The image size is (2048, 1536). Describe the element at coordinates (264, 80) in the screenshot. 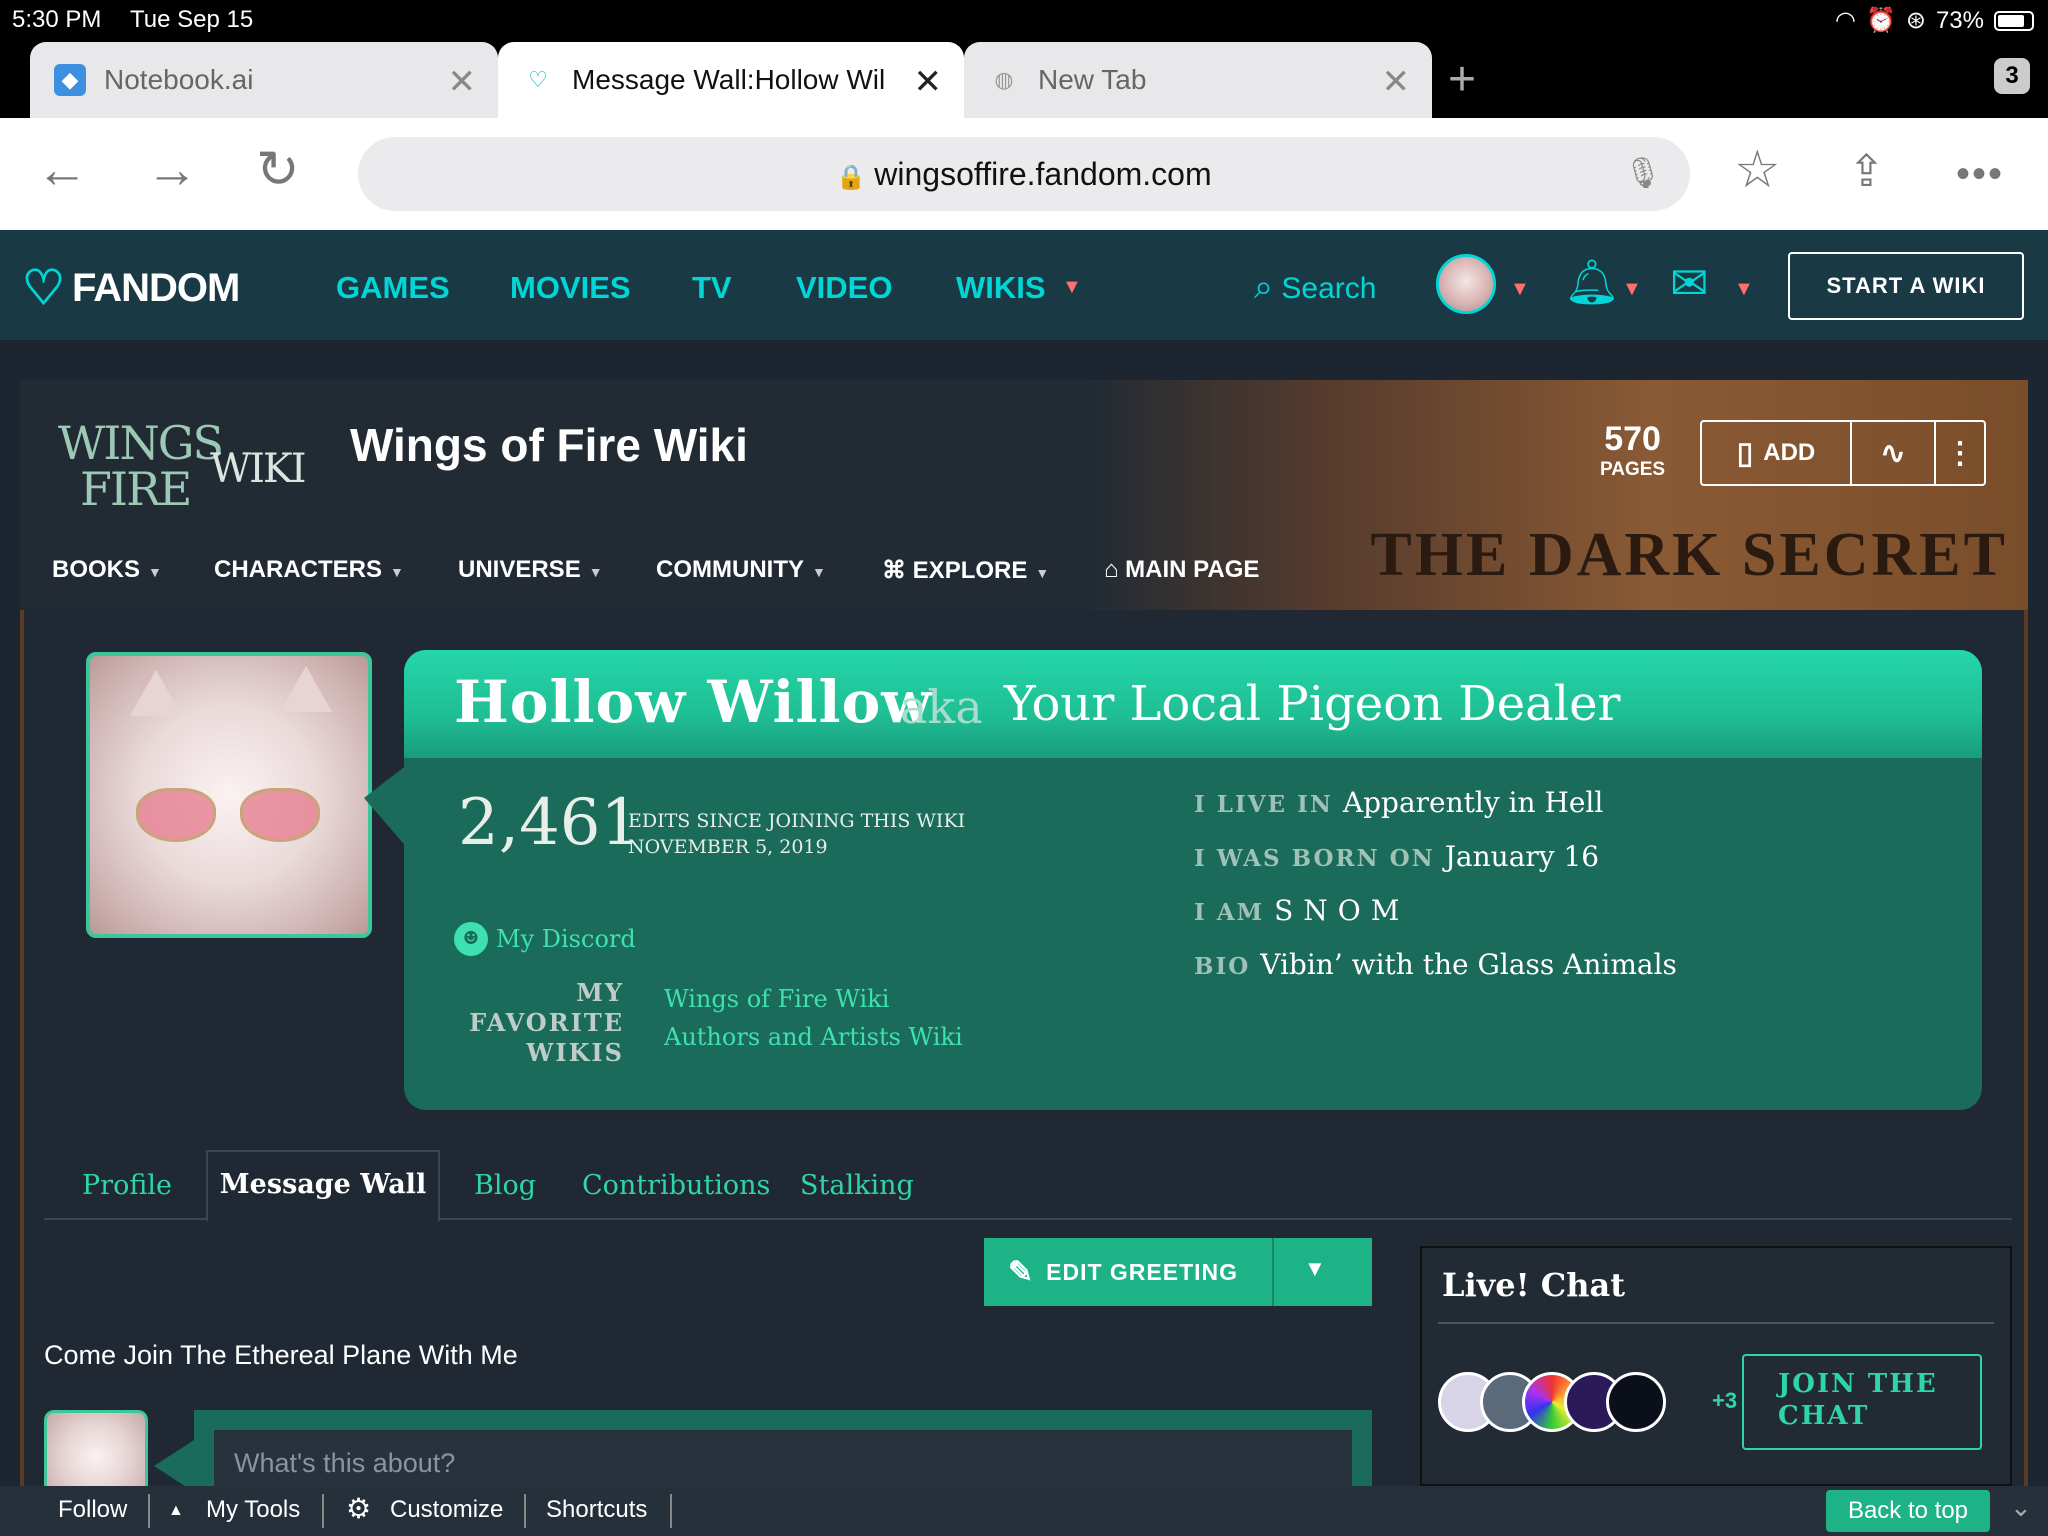

I see `browser-tab-notebook: ◆ Notebook.ai ✕` at that location.